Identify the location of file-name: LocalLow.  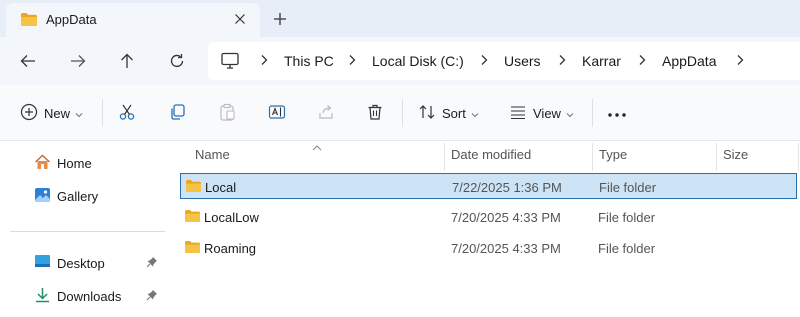
(231, 217).